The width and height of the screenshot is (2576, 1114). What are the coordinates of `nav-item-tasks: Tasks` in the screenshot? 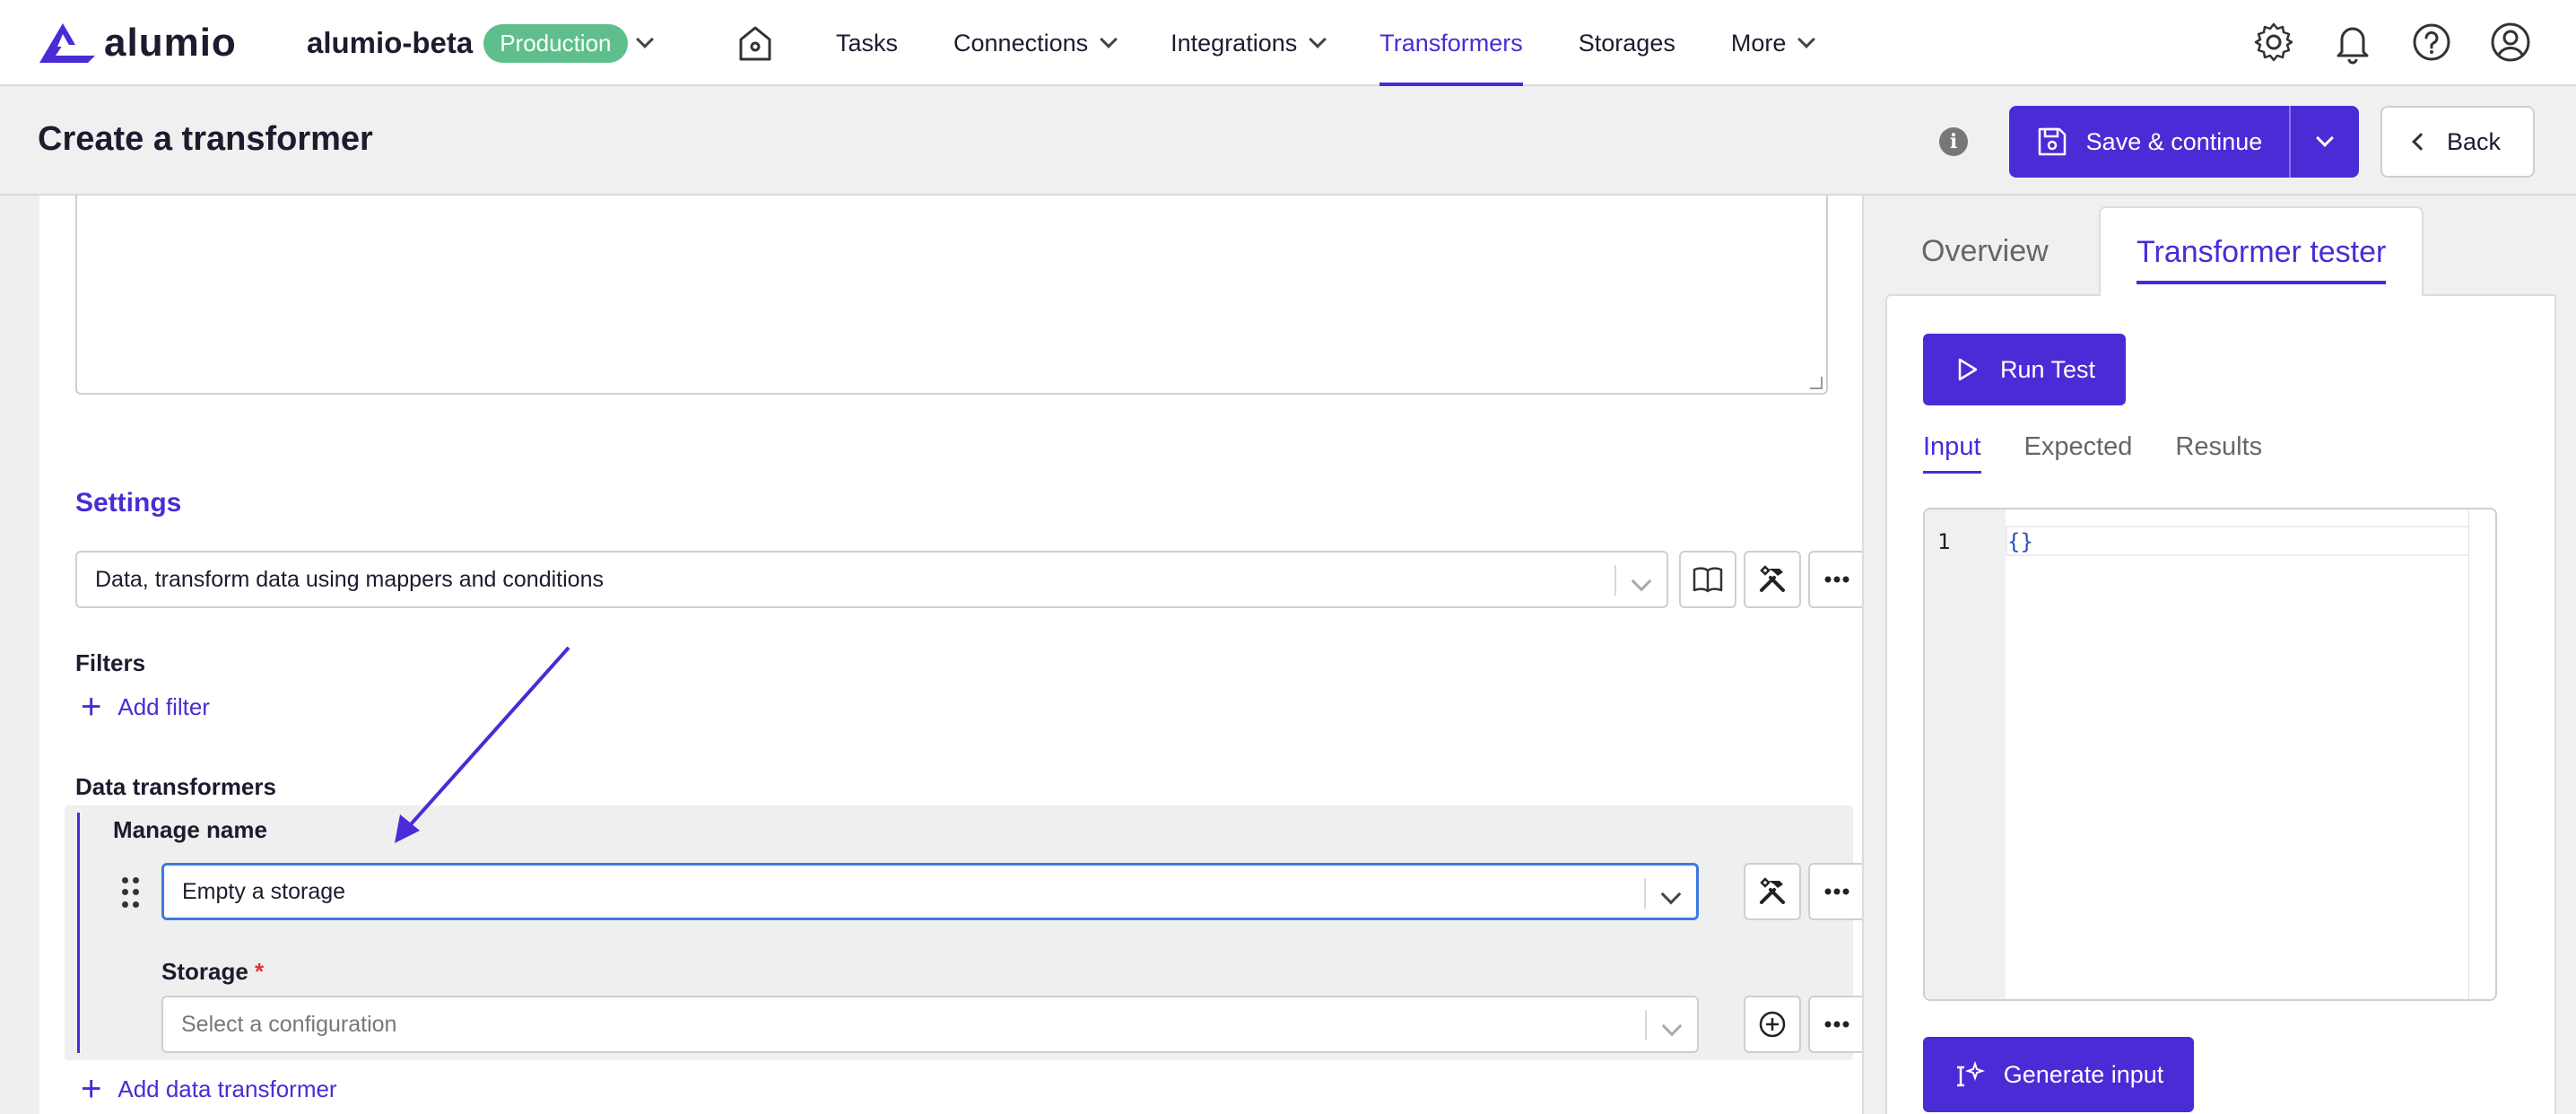 It's located at (867, 43).